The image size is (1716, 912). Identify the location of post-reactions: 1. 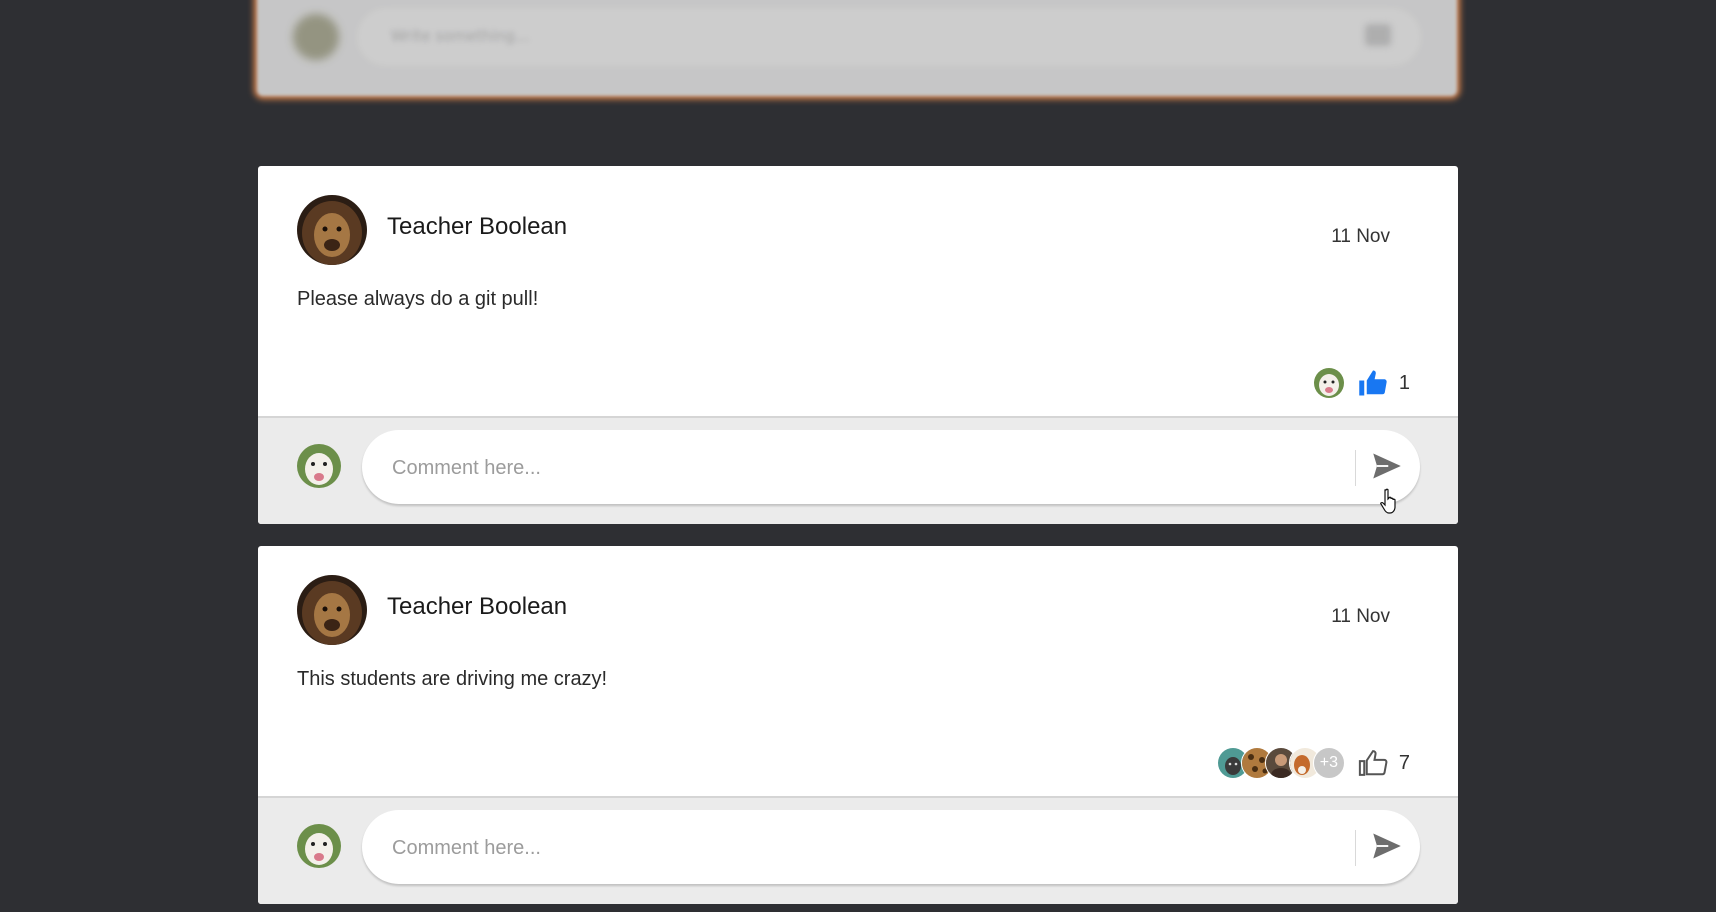
(1361, 383).